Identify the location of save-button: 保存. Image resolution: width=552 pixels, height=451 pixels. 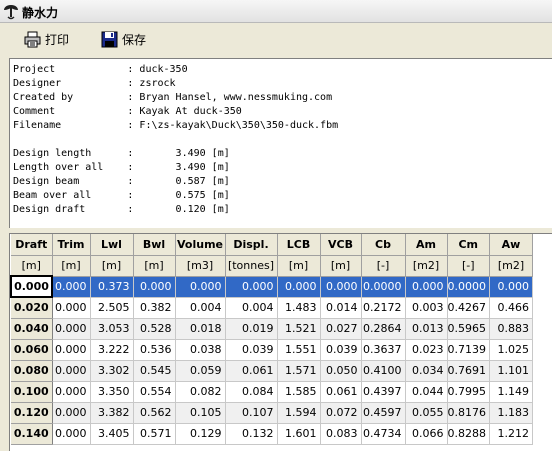
(123, 39).